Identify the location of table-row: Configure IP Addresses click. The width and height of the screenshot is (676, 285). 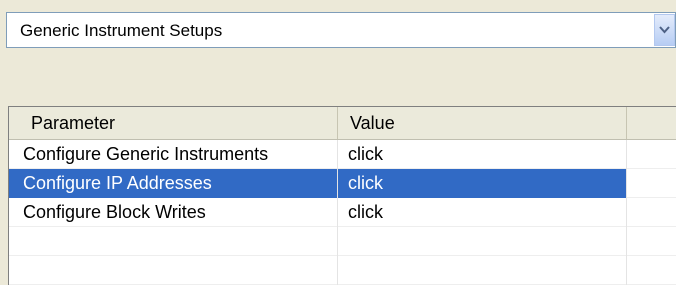
(342, 183).